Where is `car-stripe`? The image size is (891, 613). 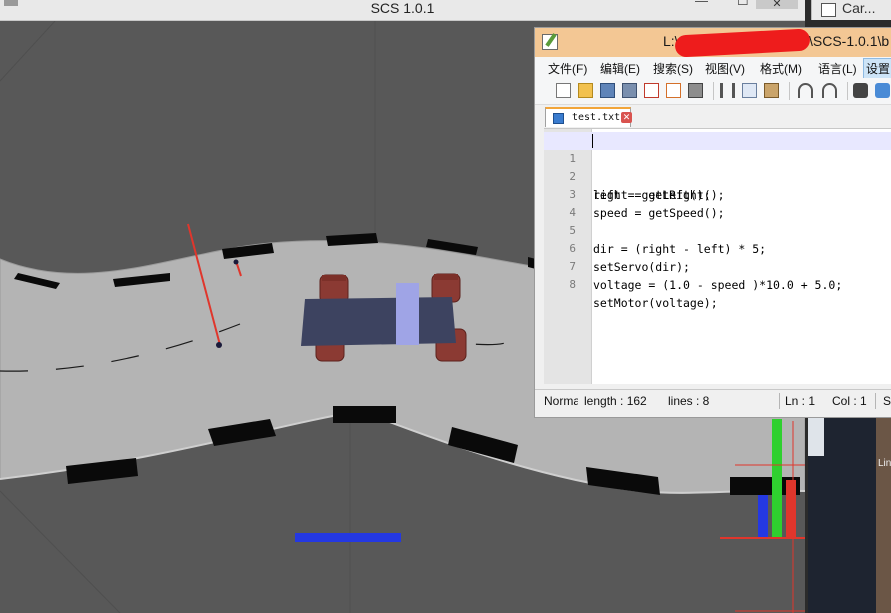
car-stripe is located at coordinates (407, 314).